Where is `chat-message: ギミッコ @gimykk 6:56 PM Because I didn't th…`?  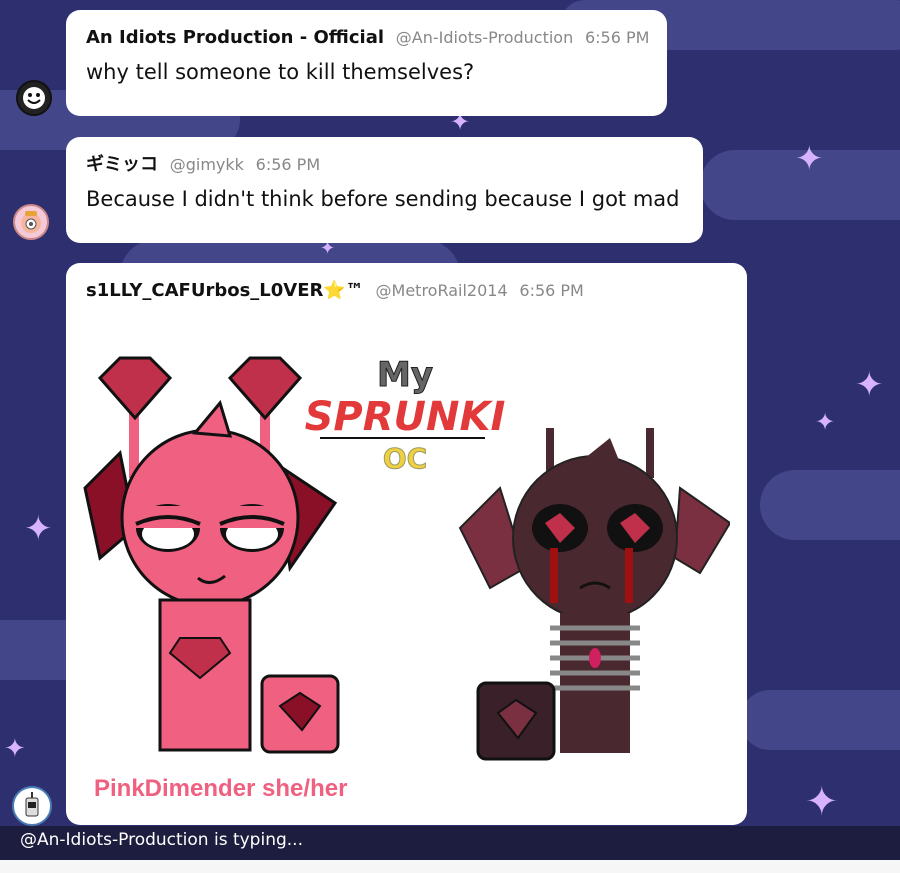
chat-message: ギミッコ @gimykk 6:56 PM Because I didn't th… is located at coordinates (384, 190).